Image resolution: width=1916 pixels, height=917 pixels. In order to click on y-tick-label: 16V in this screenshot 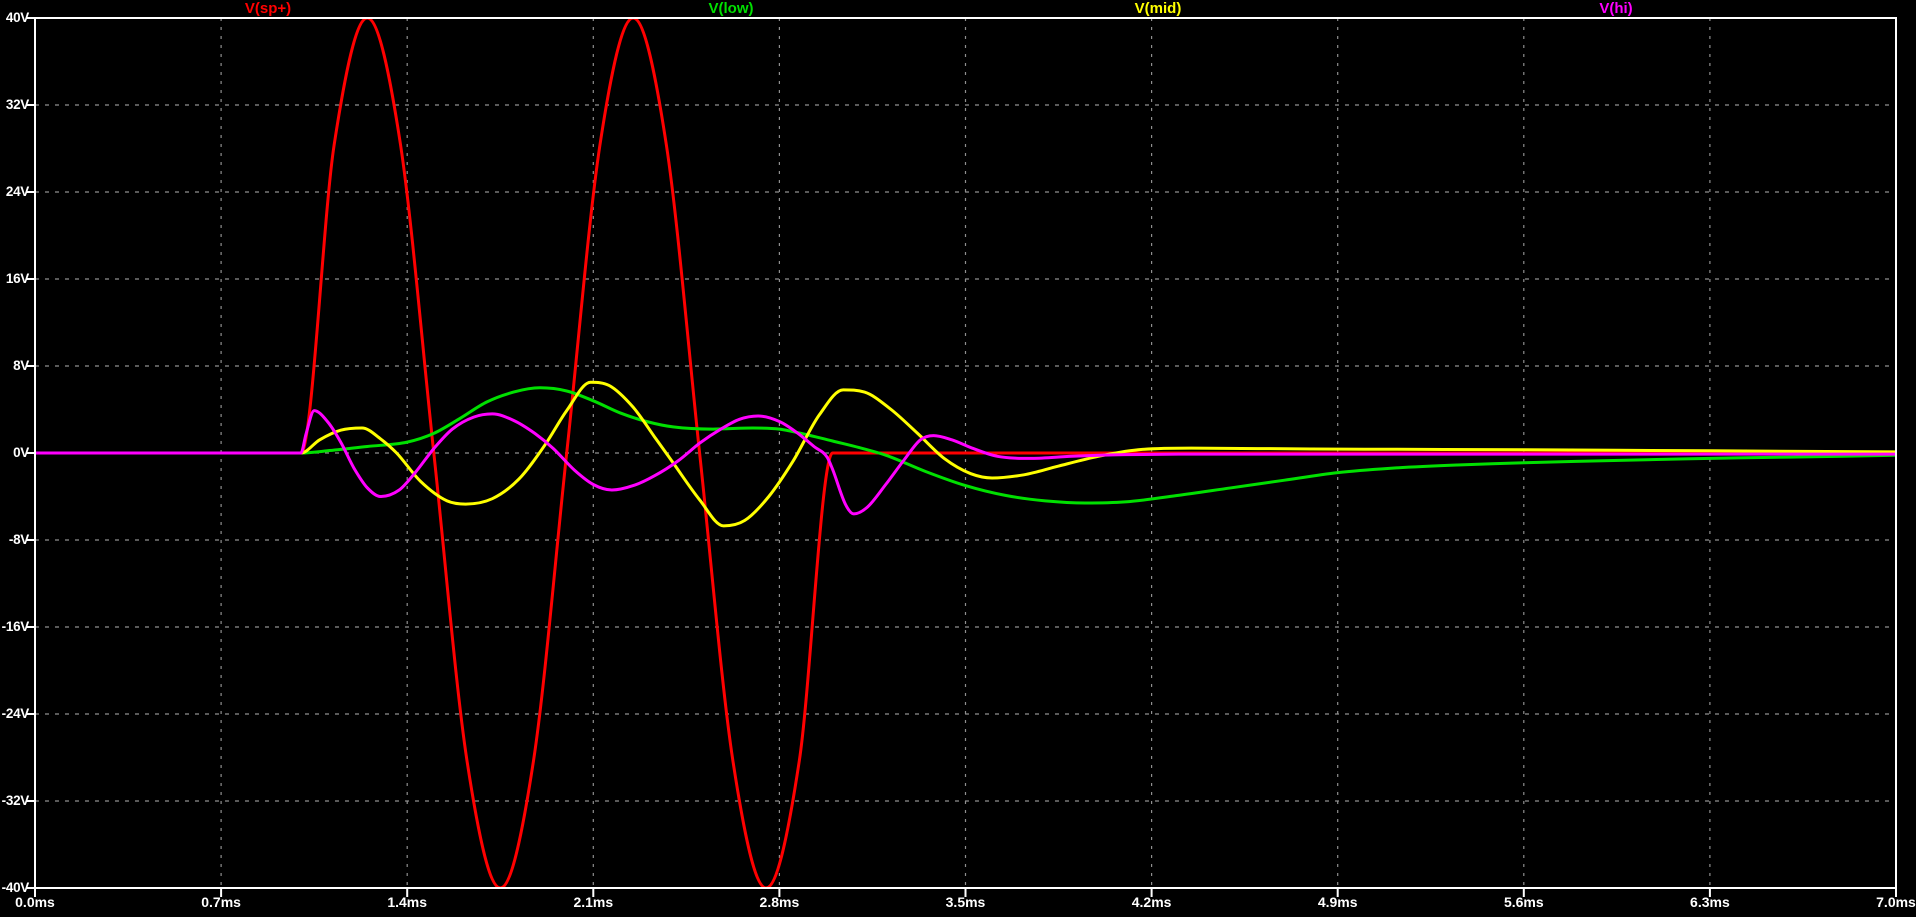, I will do `click(17, 278)`.